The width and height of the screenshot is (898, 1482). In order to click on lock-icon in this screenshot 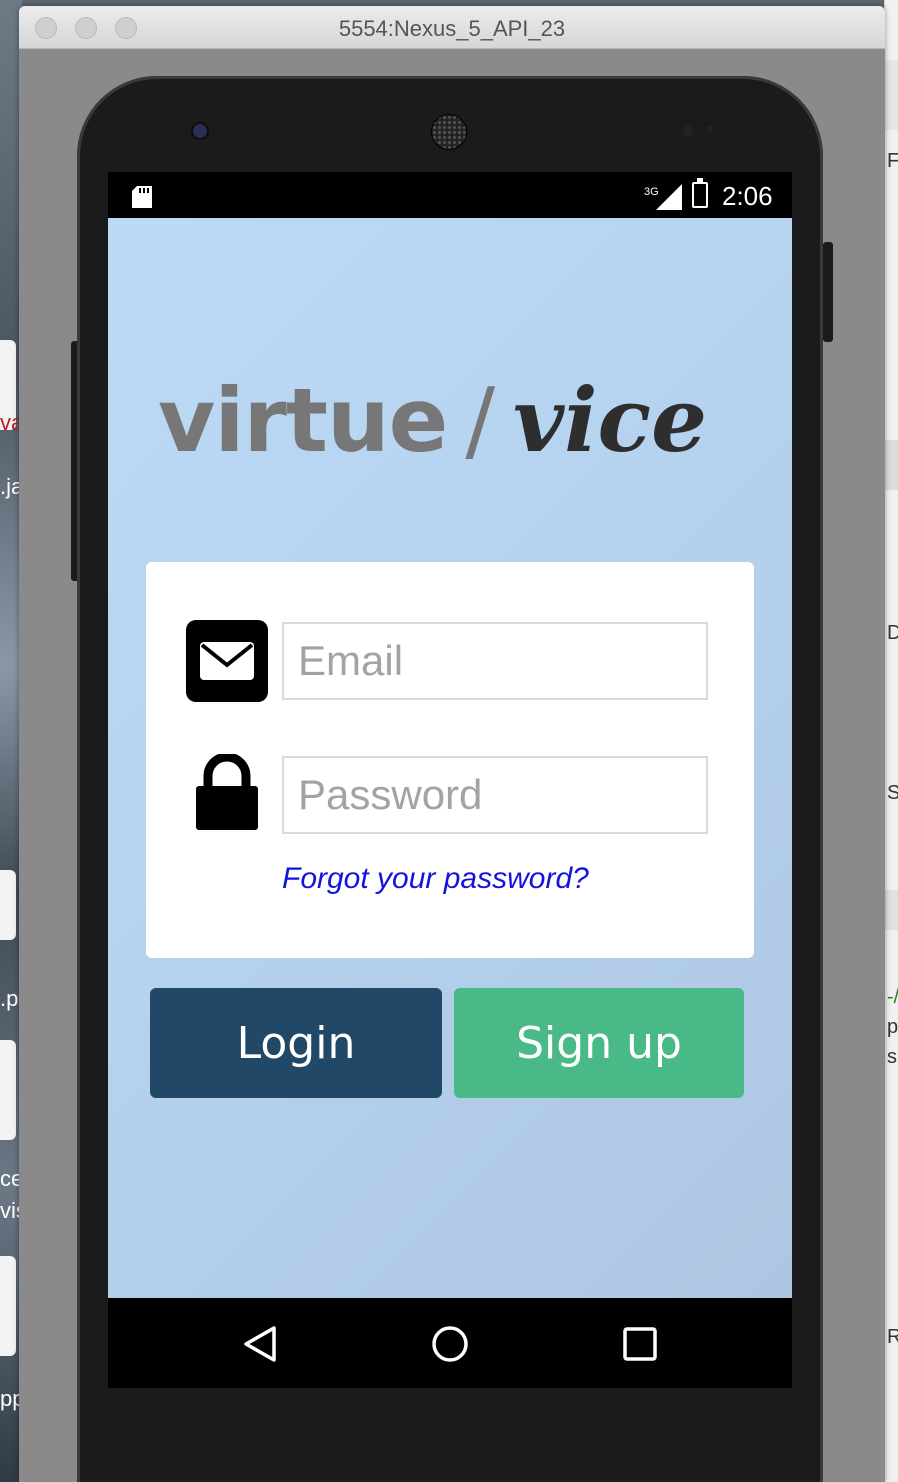, I will do `click(227, 792)`.